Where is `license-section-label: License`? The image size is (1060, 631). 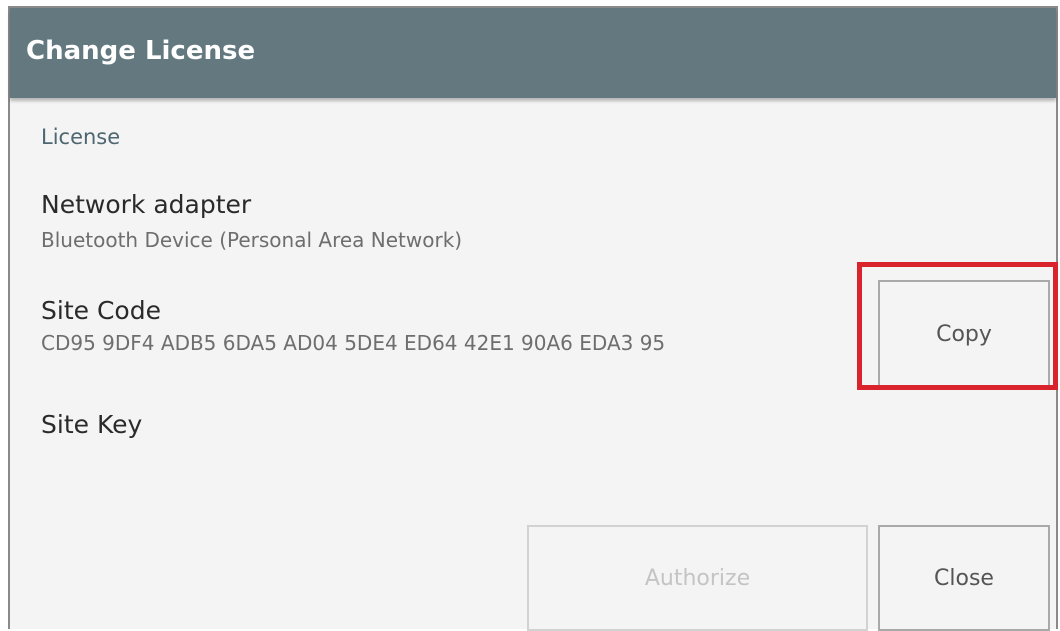
license-section-label: License is located at coordinates (81, 137).